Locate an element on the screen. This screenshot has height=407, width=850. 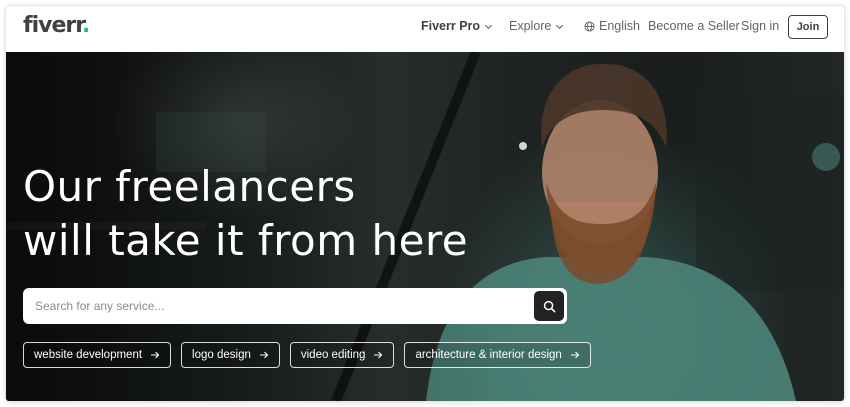
search-bar is located at coordinates (295, 306).